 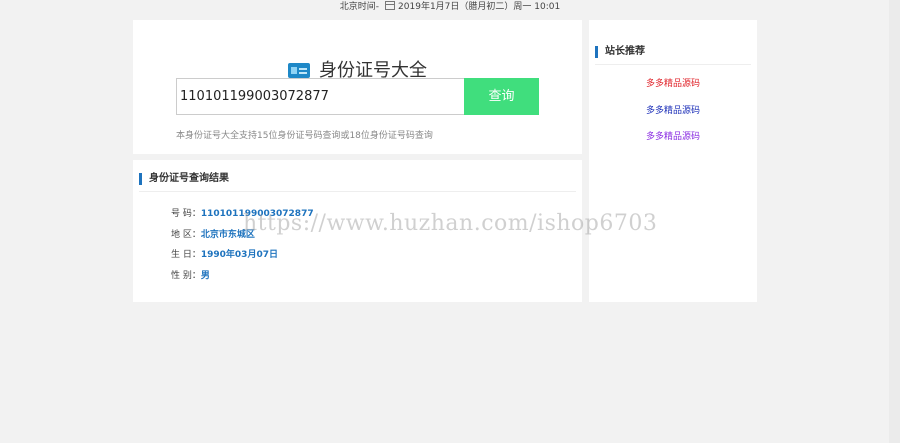 I want to click on recommend-card: 站长推荐 多多精品源码 多多精品源码 多多精品源码, so click(x=673, y=161).